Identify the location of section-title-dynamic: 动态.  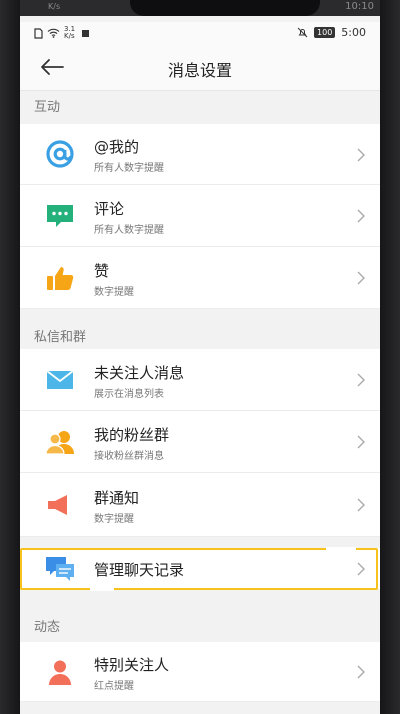
(47, 627).